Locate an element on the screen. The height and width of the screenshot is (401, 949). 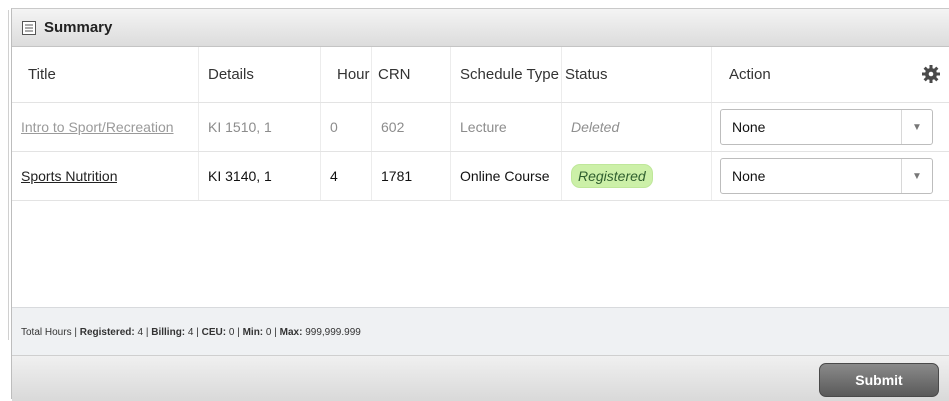
column-header-details: Details is located at coordinates (260, 74).